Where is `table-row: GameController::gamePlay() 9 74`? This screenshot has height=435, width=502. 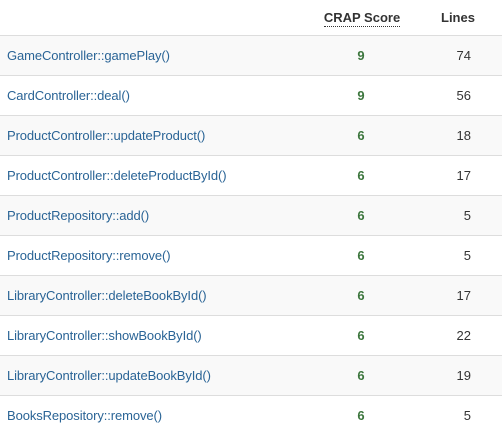 table-row: GameController::gamePlay() 9 74 is located at coordinates (251, 56).